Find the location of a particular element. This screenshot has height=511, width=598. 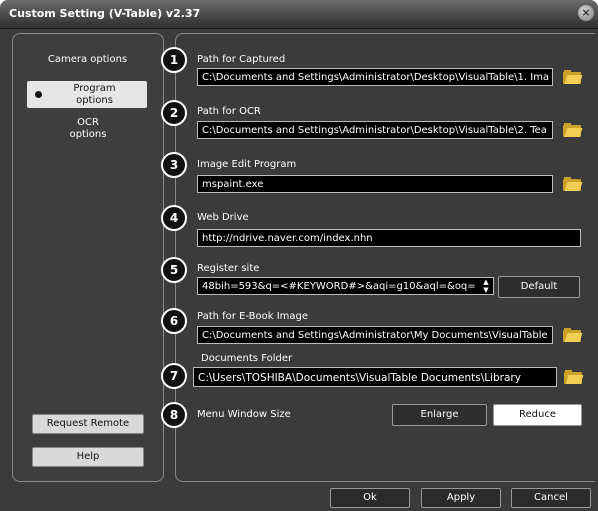

window-title: Custom Setting (V-Table) v2.37 is located at coordinates (105, 13).